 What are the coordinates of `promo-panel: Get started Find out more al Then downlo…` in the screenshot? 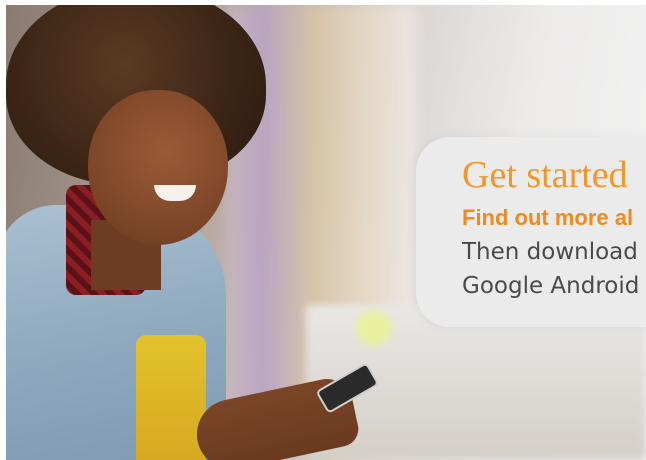 It's located at (531, 232).